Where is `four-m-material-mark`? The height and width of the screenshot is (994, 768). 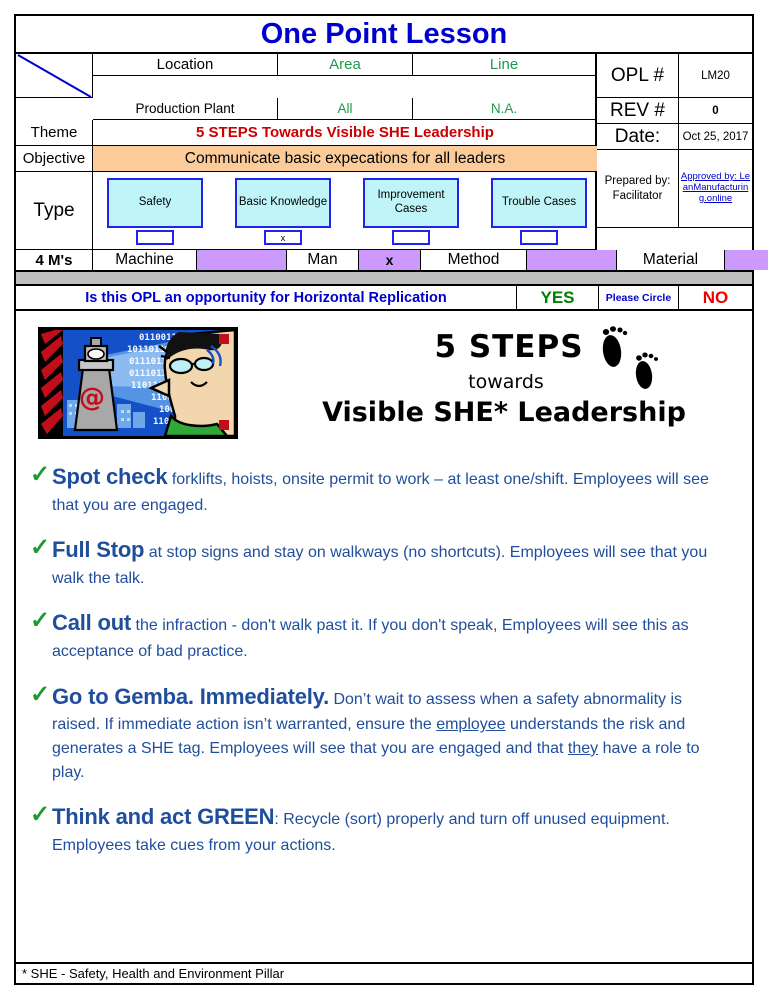 four-m-material-mark is located at coordinates (746, 260).